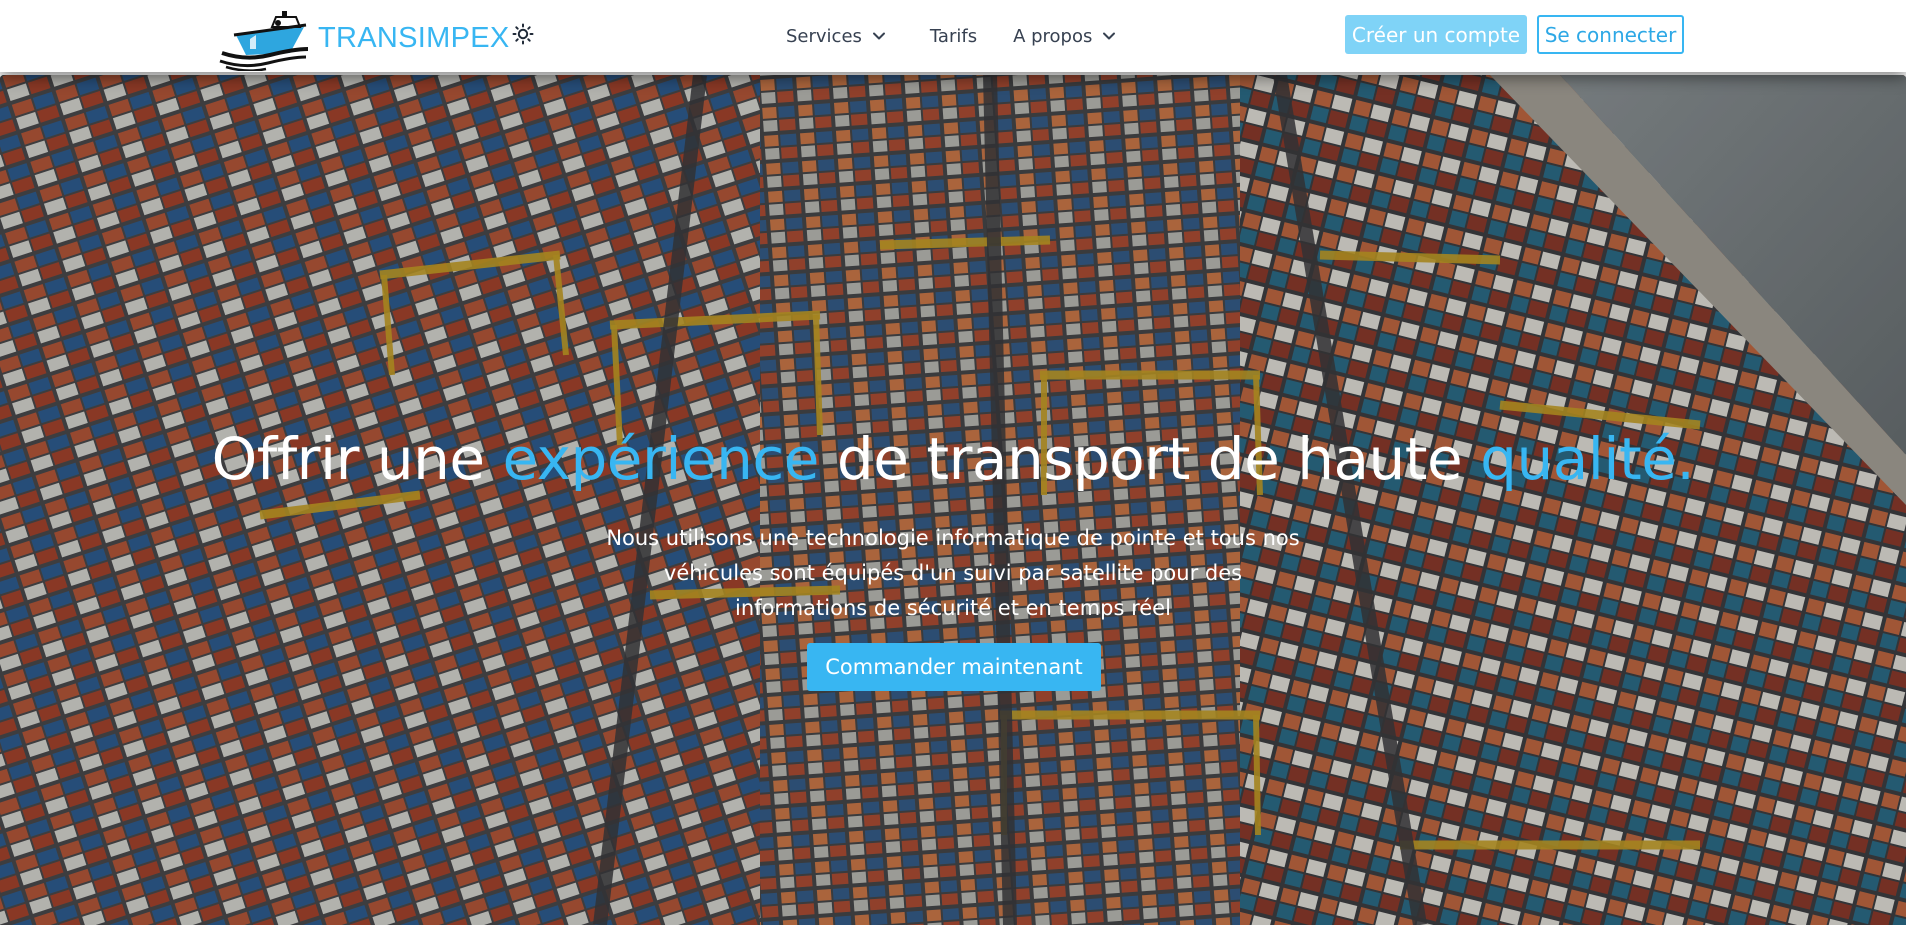  What do you see at coordinates (264, 41) in the screenshot?
I see `cargo-ship-logo` at bounding box center [264, 41].